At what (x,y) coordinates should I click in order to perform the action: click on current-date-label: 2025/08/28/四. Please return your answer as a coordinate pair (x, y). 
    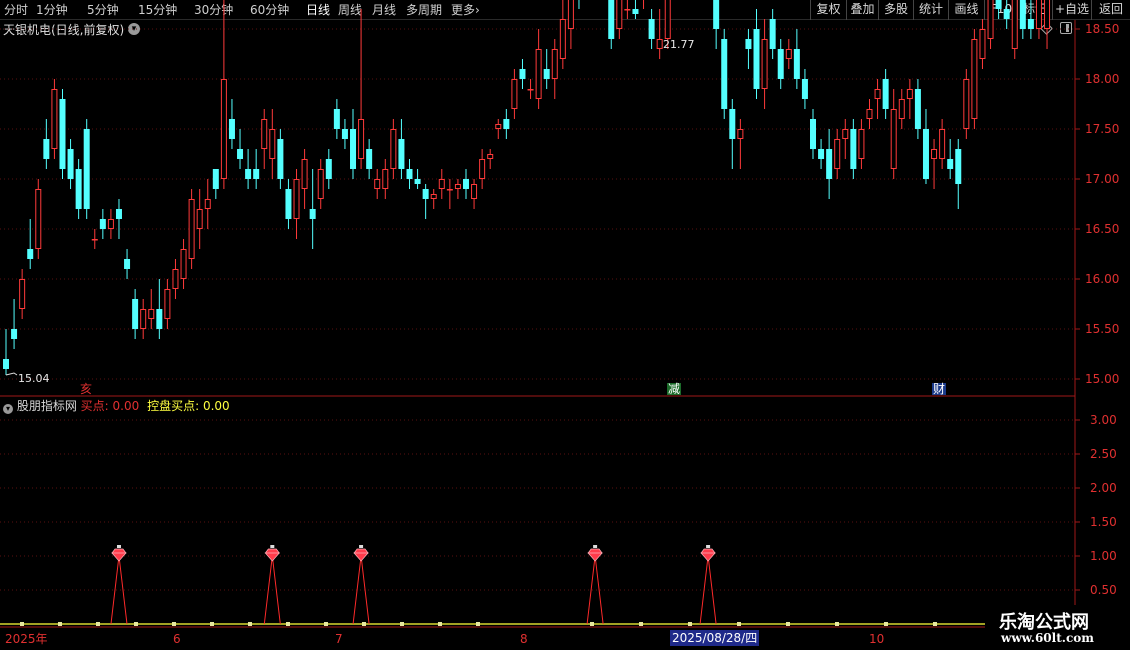
    Looking at the image, I should click on (715, 638).